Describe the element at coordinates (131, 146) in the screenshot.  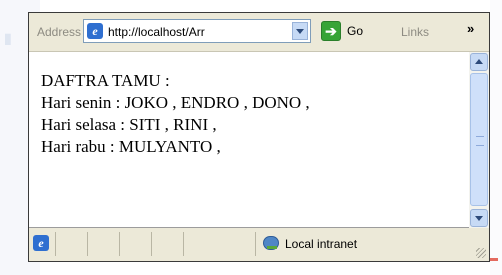
I see `guest-line-wednesday: Hari rabu : MULYANTO ,` at that location.